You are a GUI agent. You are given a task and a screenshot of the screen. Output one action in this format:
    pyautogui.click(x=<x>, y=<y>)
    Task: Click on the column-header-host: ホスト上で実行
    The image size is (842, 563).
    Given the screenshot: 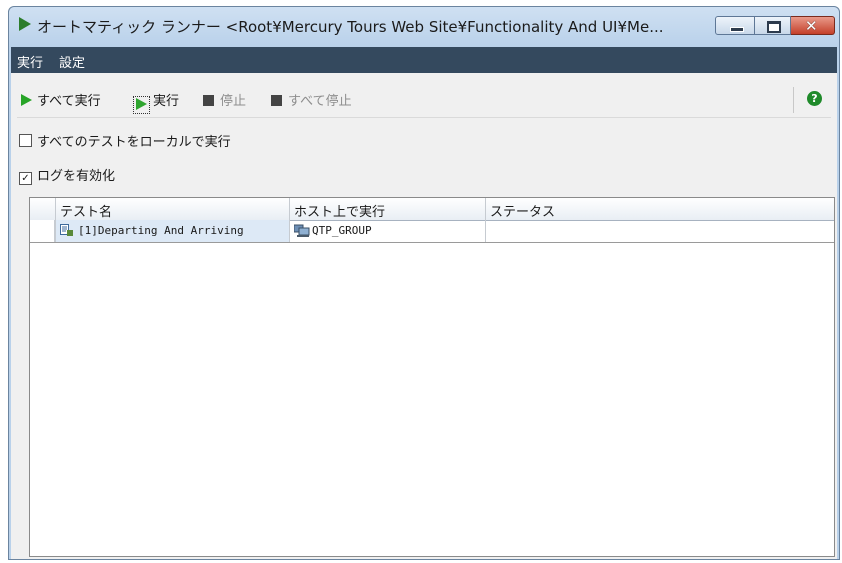 What is the action you would take?
    pyautogui.click(x=387, y=209)
    